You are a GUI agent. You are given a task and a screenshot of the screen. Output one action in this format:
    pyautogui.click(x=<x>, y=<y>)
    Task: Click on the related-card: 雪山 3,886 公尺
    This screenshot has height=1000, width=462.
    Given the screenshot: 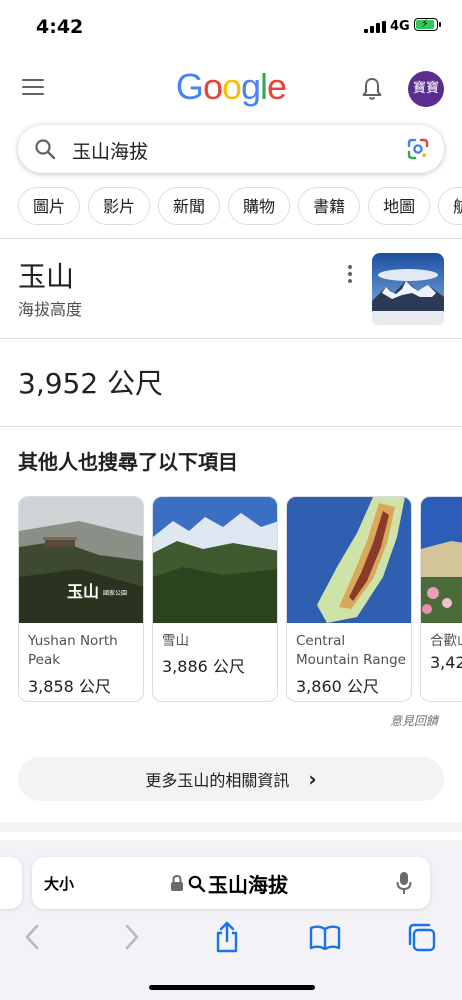 What is the action you would take?
    pyautogui.click(x=215, y=599)
    